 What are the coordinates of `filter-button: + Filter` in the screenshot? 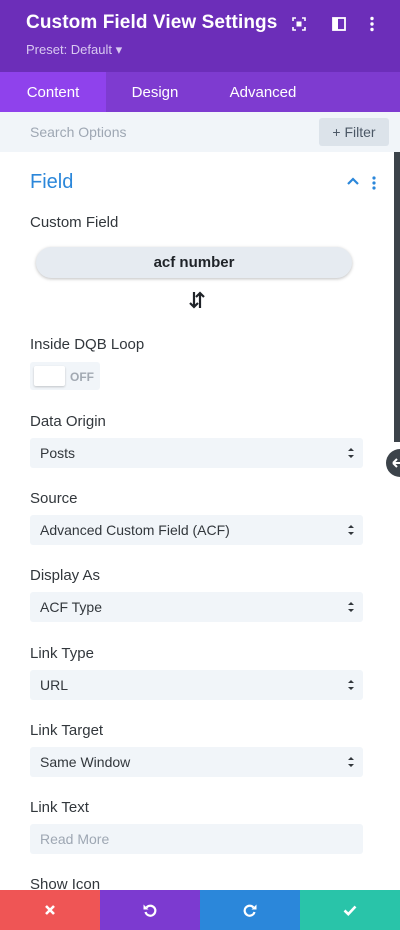 It's located at (354, 132).